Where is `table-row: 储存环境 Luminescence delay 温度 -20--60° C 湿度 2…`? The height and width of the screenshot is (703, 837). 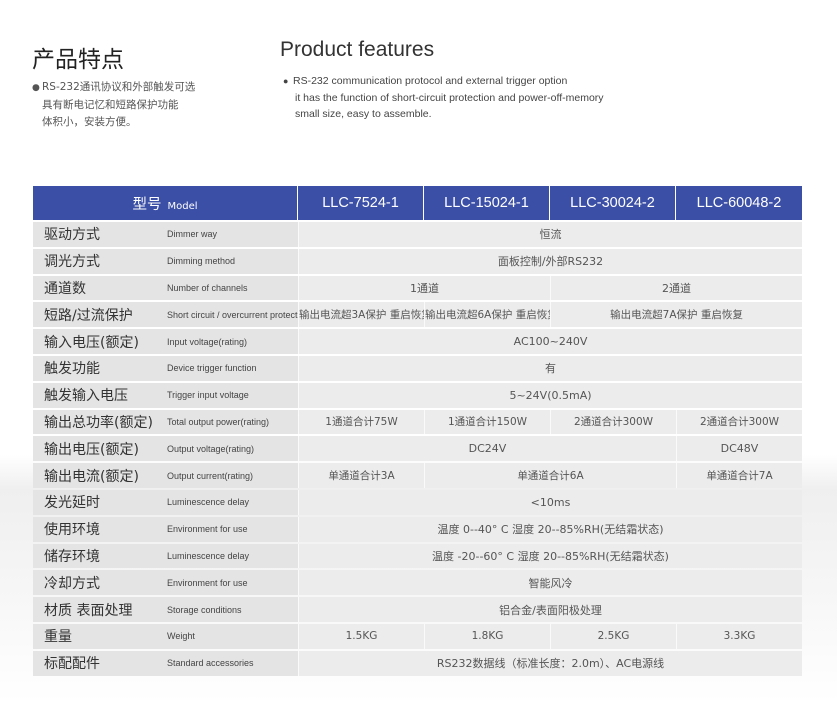
table-row: 储存环境 Luminescence delay 温度 -20--60° C 湿度 2… is located at coordinates (417, 556).